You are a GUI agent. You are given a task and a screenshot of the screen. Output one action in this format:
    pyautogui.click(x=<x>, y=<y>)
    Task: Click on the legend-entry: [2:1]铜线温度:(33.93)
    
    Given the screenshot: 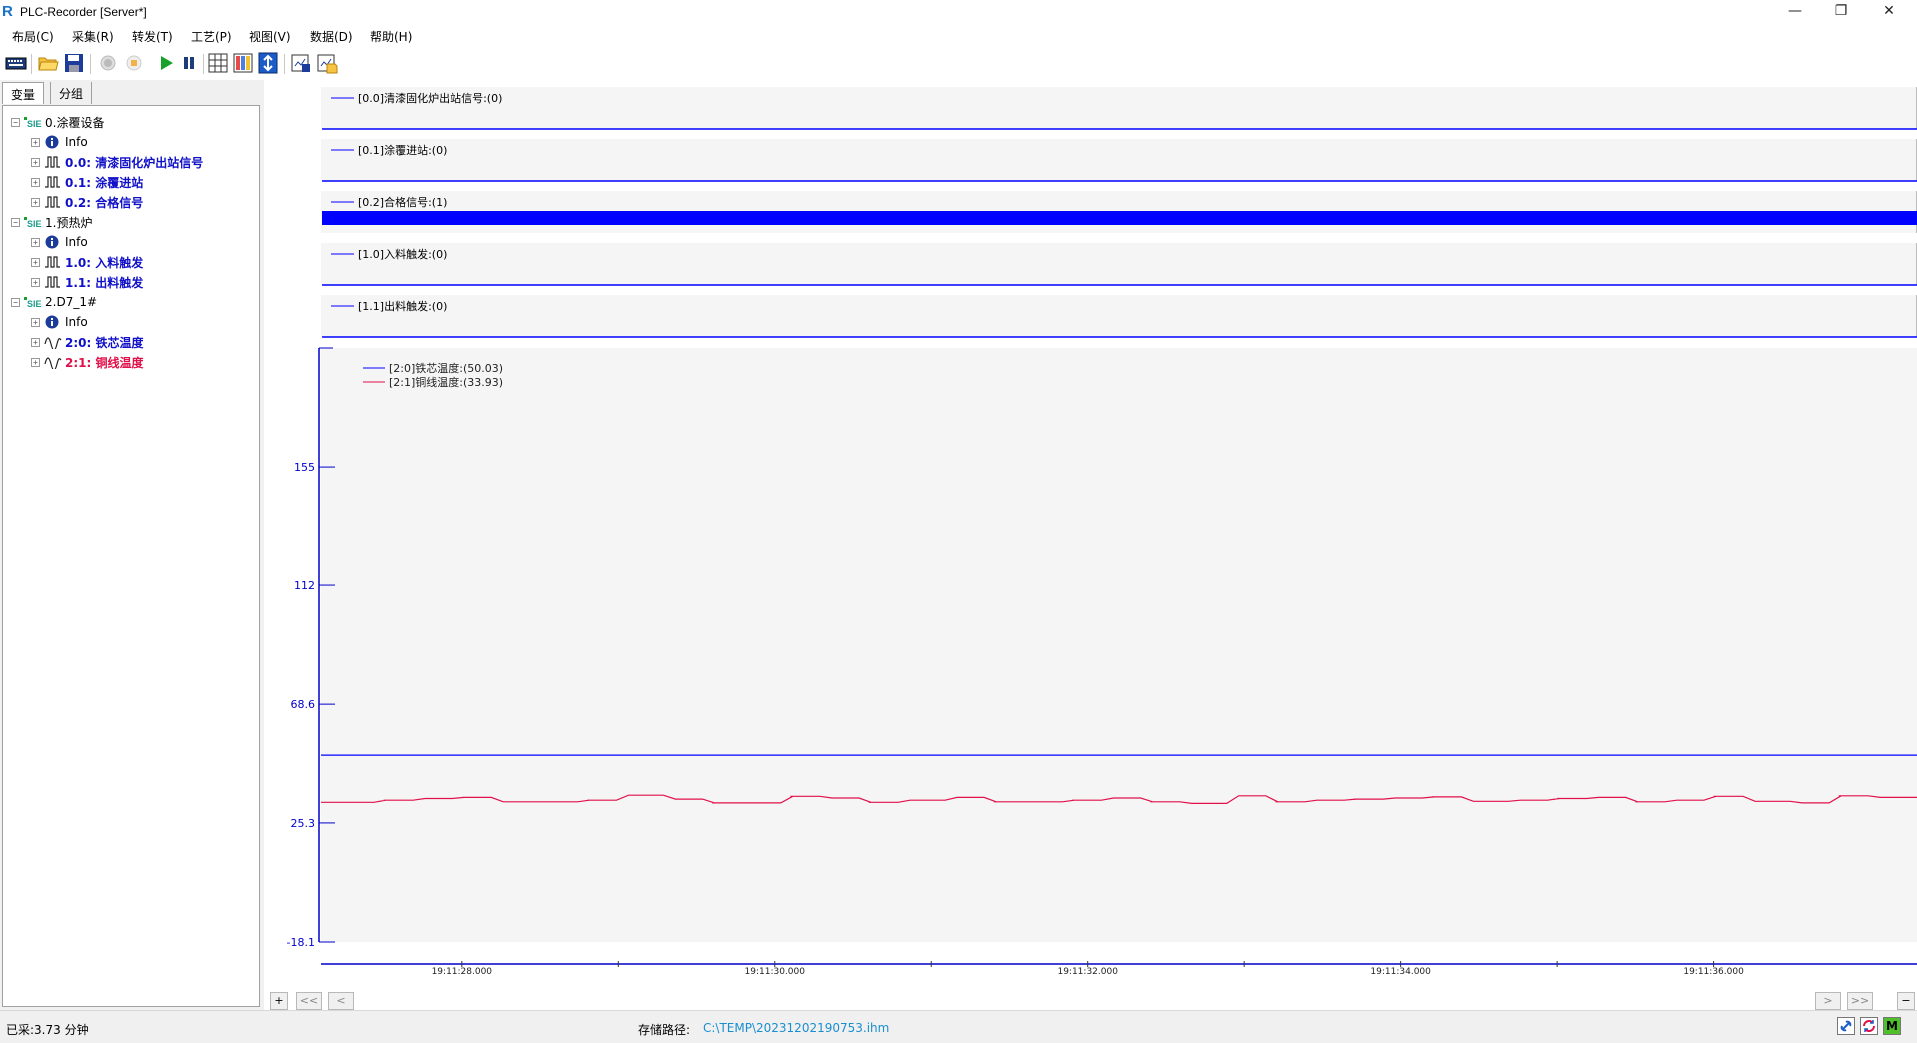 What is the action you would take?
    pyautogui.click(x=446, y=382)
    